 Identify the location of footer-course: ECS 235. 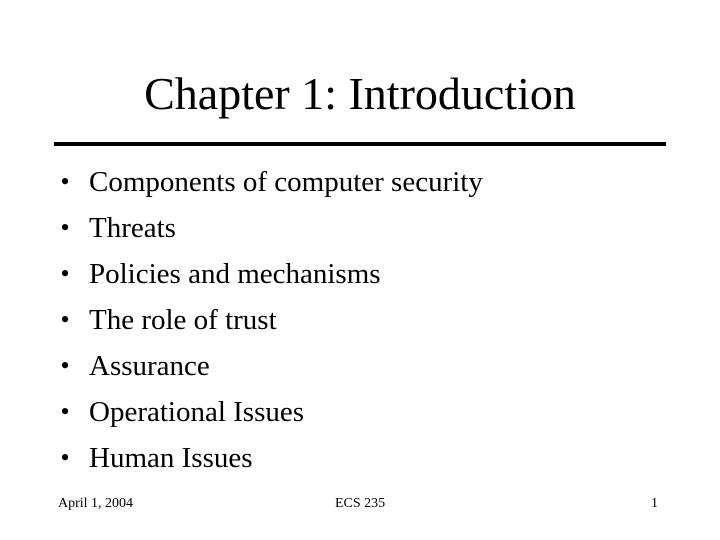
(360, 503).